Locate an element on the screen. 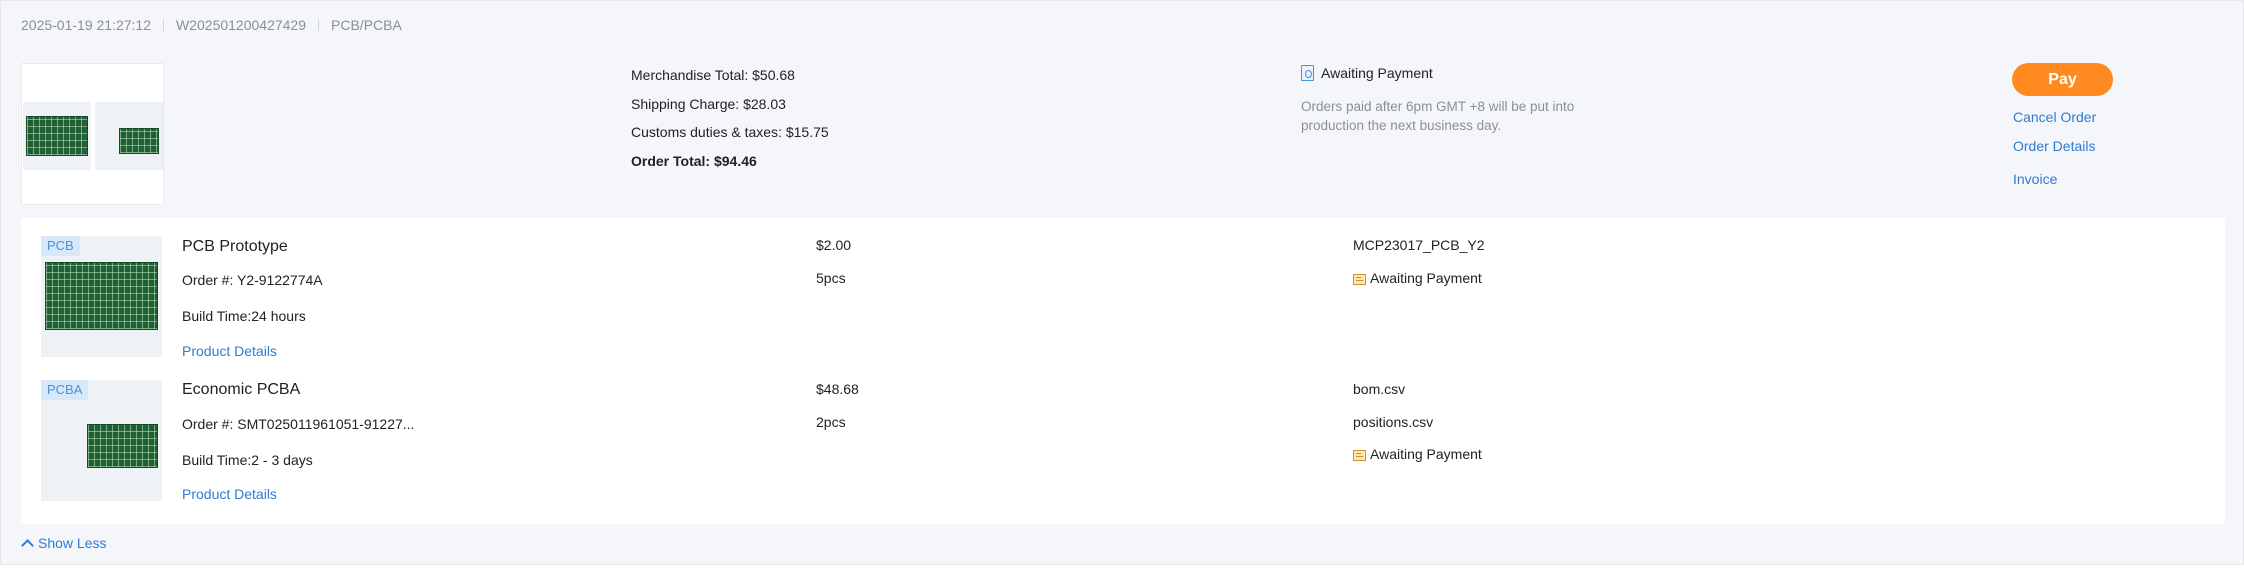 This screenshot has height=578, width=2244. order-datetime: 2025-01-19 21:27:12 is located at coordinates (86, 25).